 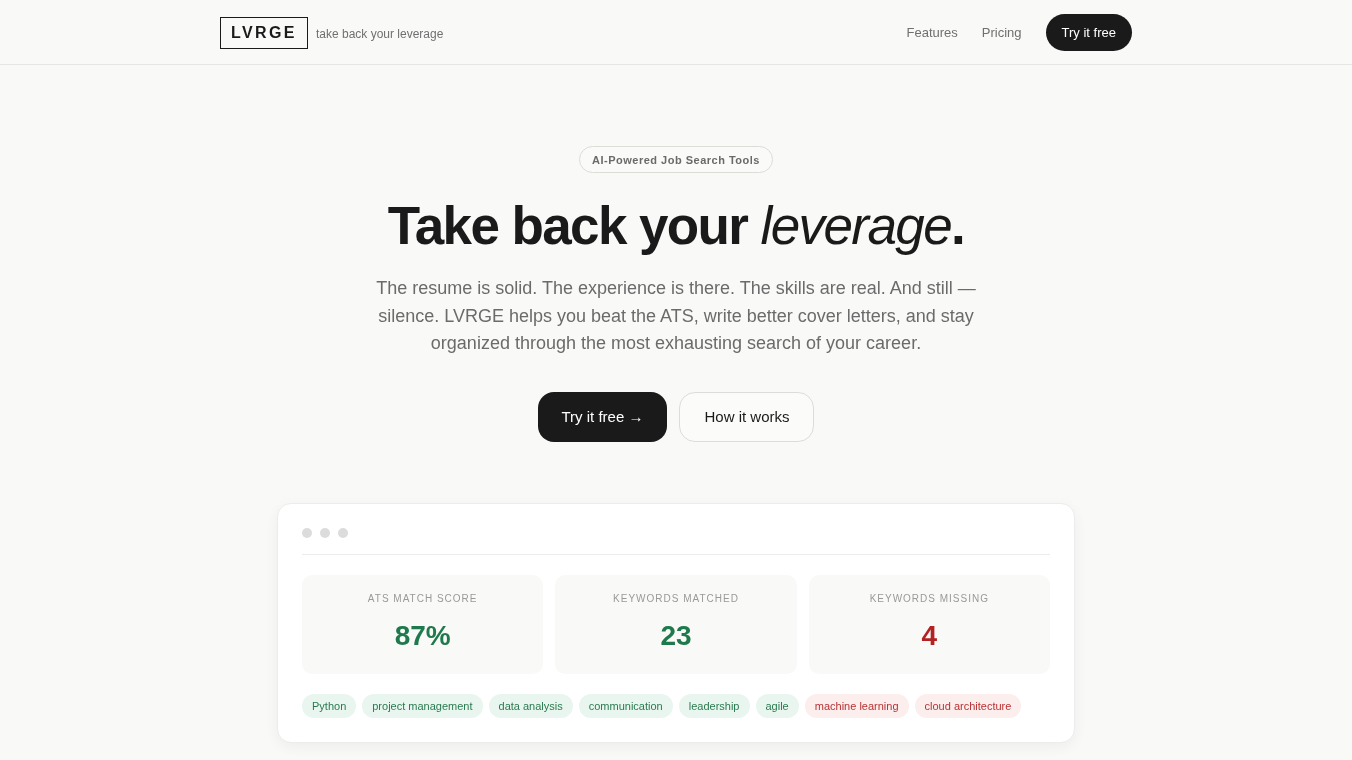 I want to click on keyword-tag: cloud architecture, so click(x=968, y=705).